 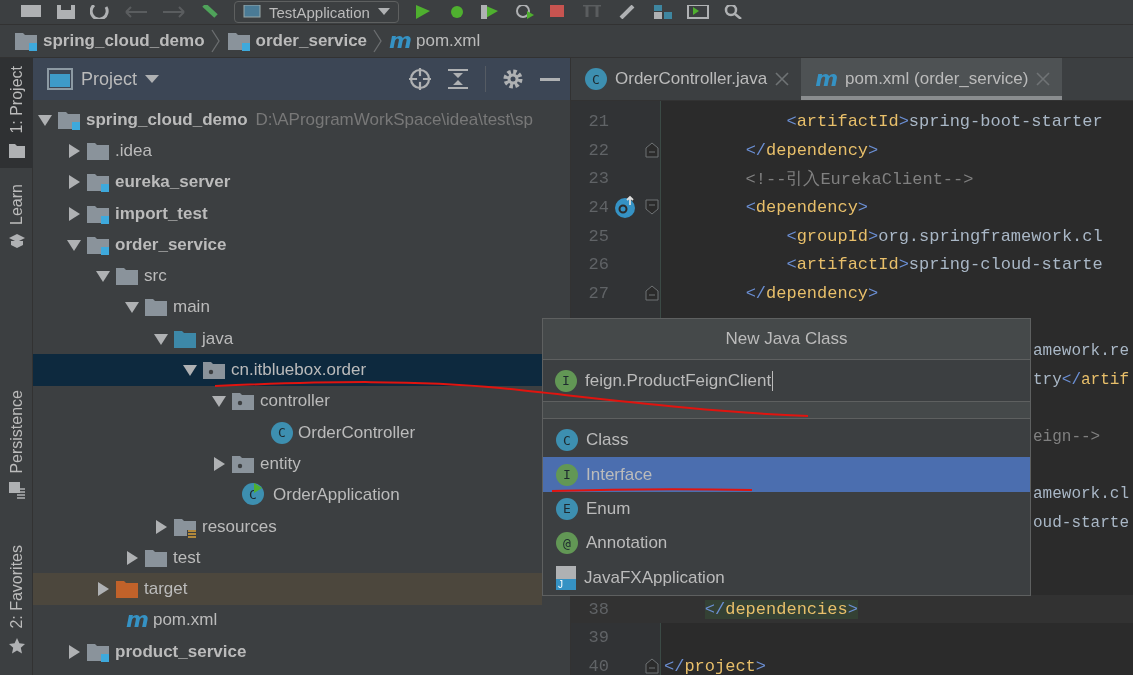 What do you see at coordinates (567, 543) in the screenshot?
I see `annotation-icon: @` at bounding box center [567, 543].